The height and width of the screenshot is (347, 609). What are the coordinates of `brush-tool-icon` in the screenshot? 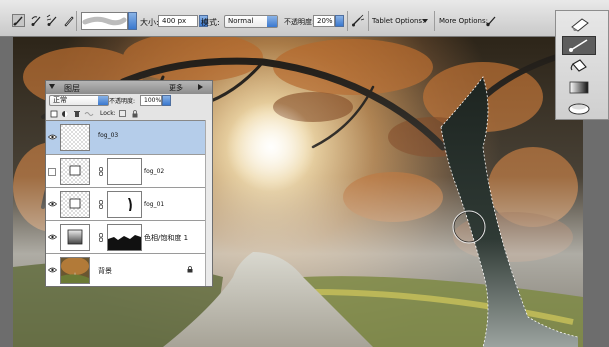 It's located at (18, 20).